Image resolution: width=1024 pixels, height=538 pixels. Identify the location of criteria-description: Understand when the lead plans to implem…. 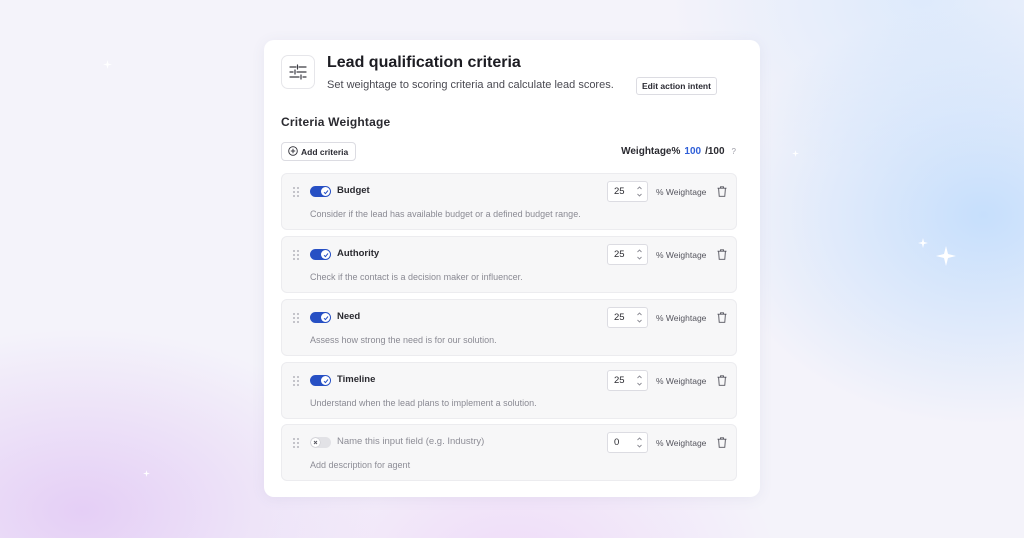
(423, 403).